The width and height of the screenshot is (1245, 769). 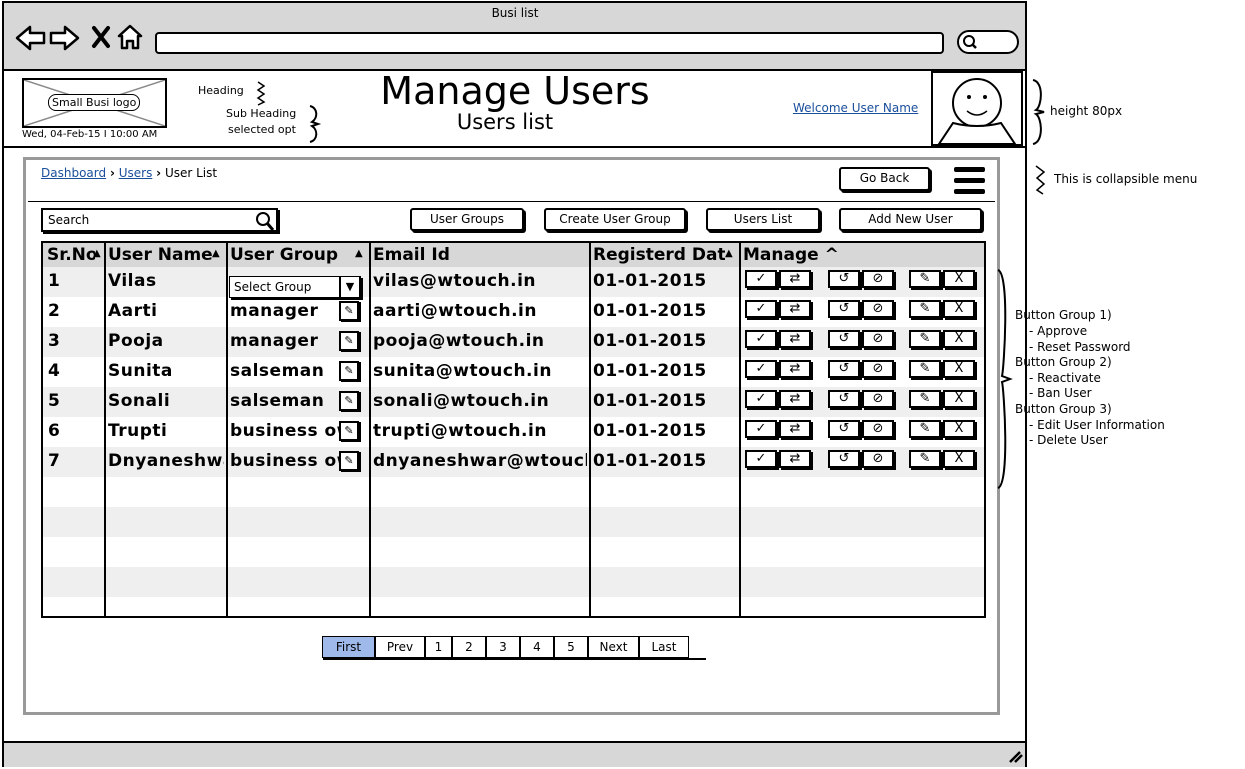 What do you see at coordinates (136, 173) in the screenshot?
I see `breadcrumb-users: Users` at bounding box center [136, 173].